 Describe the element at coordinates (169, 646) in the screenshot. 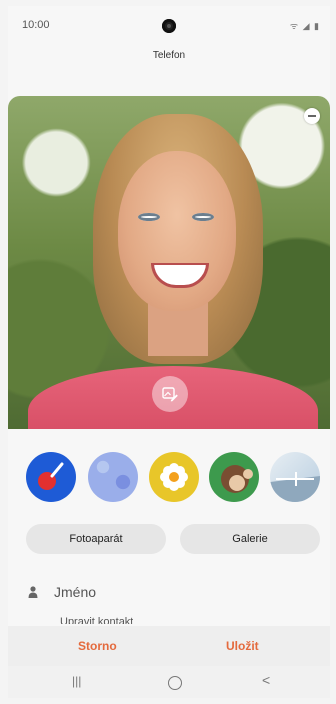

I see `action-bar: Storno Uložit` at that location.